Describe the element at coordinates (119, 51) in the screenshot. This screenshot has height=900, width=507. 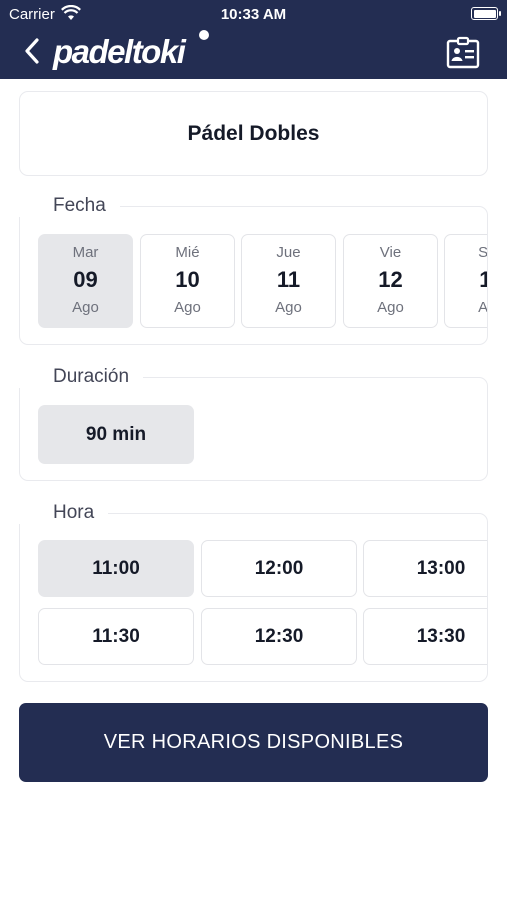
I see `app-logo: padeltoki` at that location.